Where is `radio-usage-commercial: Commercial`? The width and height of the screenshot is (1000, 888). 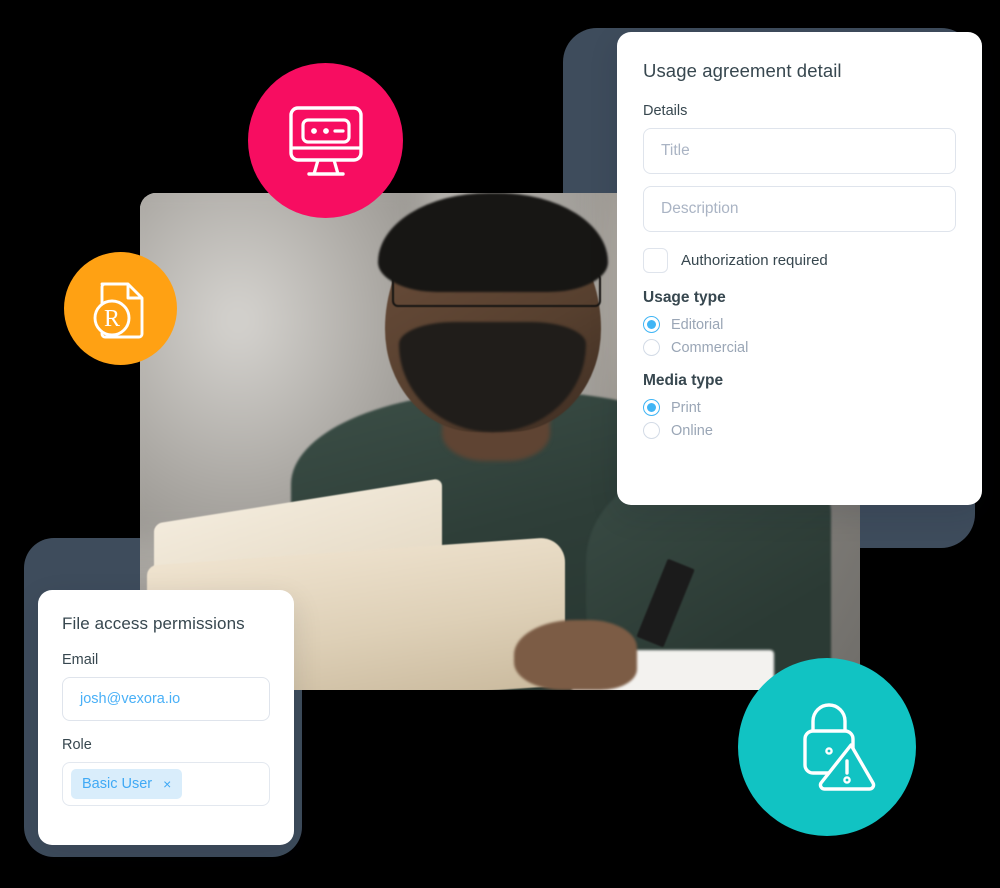 radio-usage-commercial: Commercial is located at coordinates (799, 347).